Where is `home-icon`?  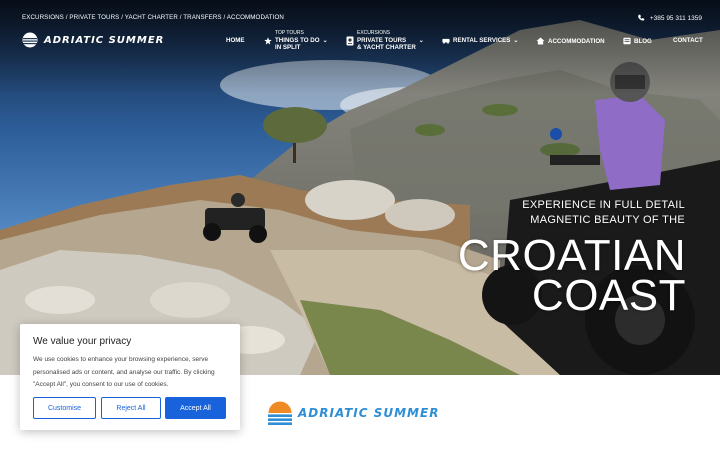 home-icon is located at coordinates (540, 41).